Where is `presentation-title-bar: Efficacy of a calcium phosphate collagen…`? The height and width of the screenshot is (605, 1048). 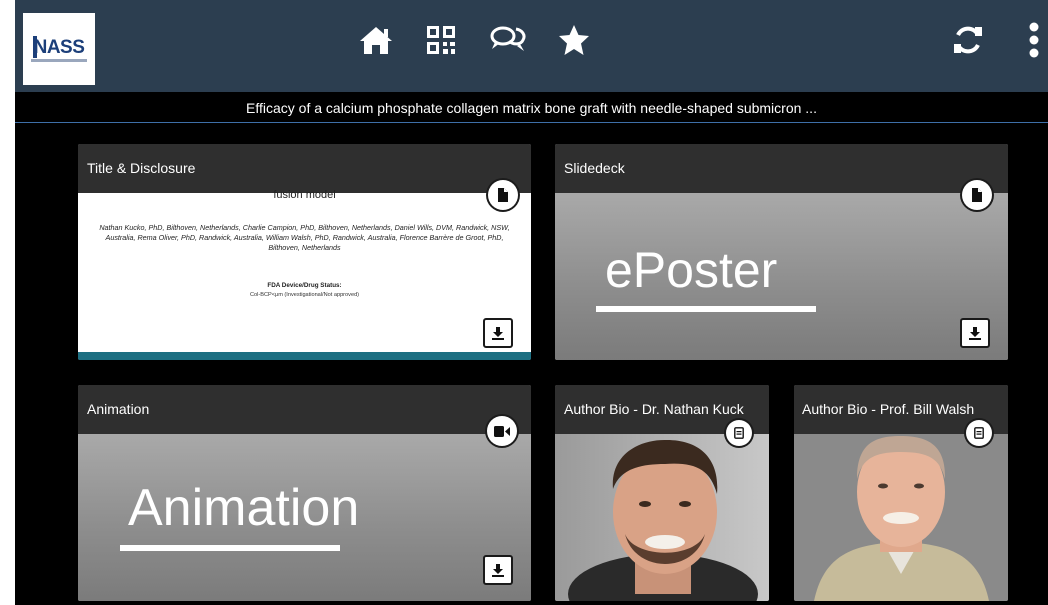
presentation-title-bar: Efficacy of a calcium phosphate collagen… is located at coordinates (531, 107).